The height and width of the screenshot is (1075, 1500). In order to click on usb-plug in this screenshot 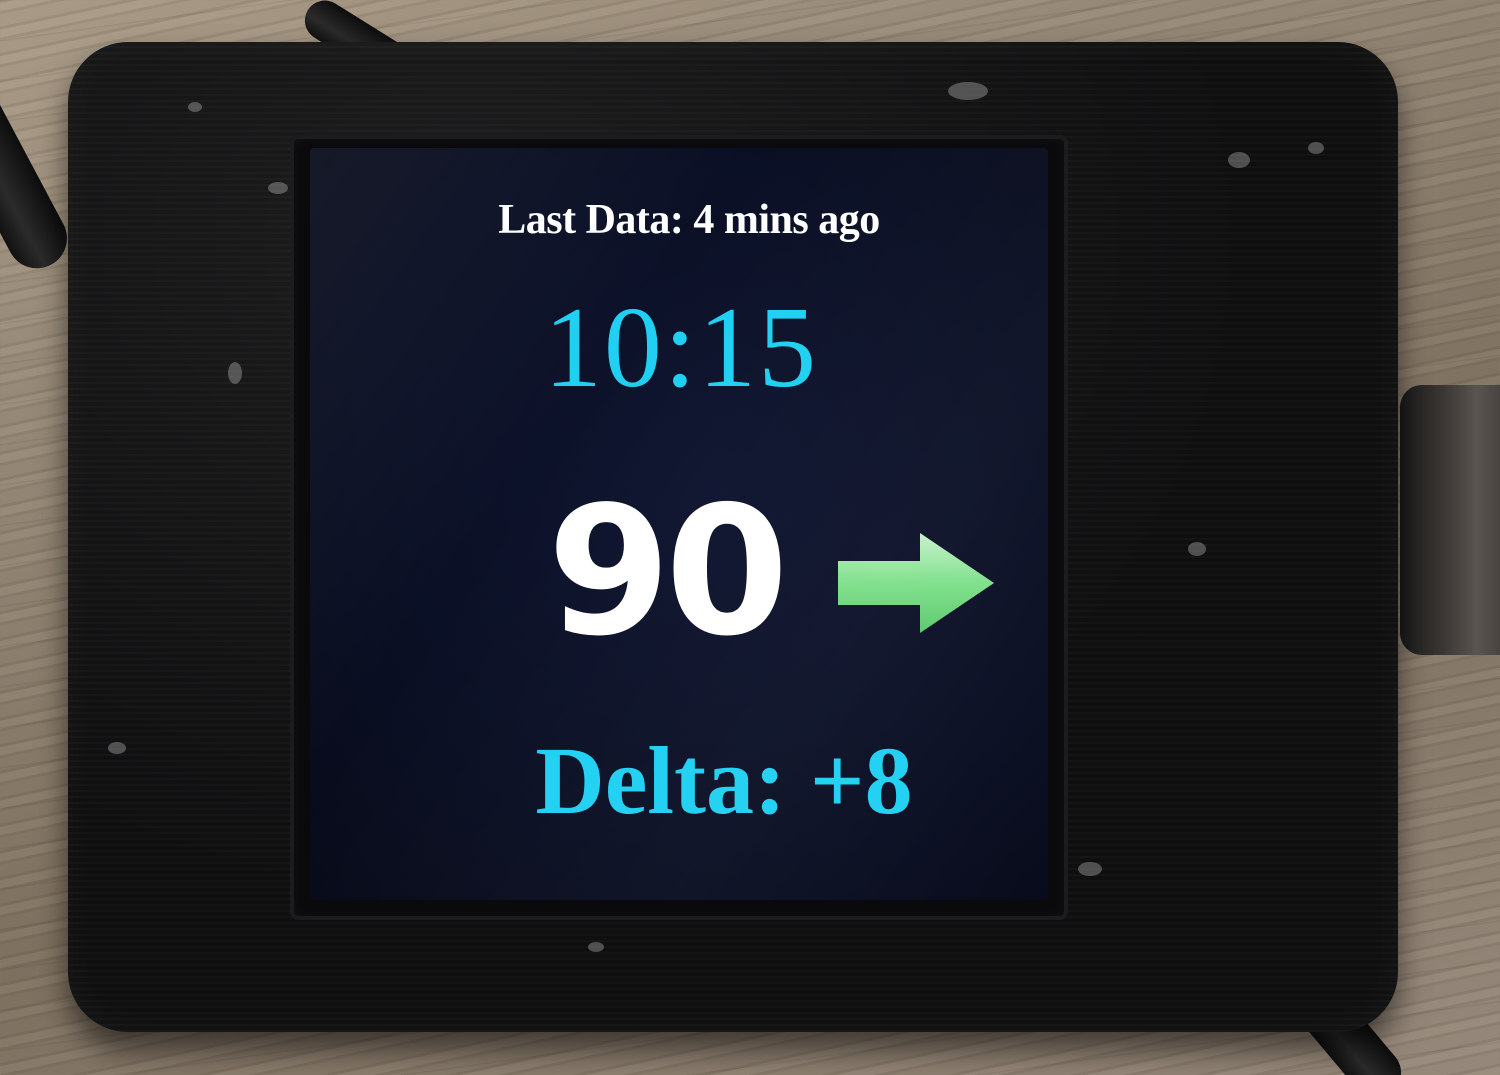, I will do `click(1450, 520)`.